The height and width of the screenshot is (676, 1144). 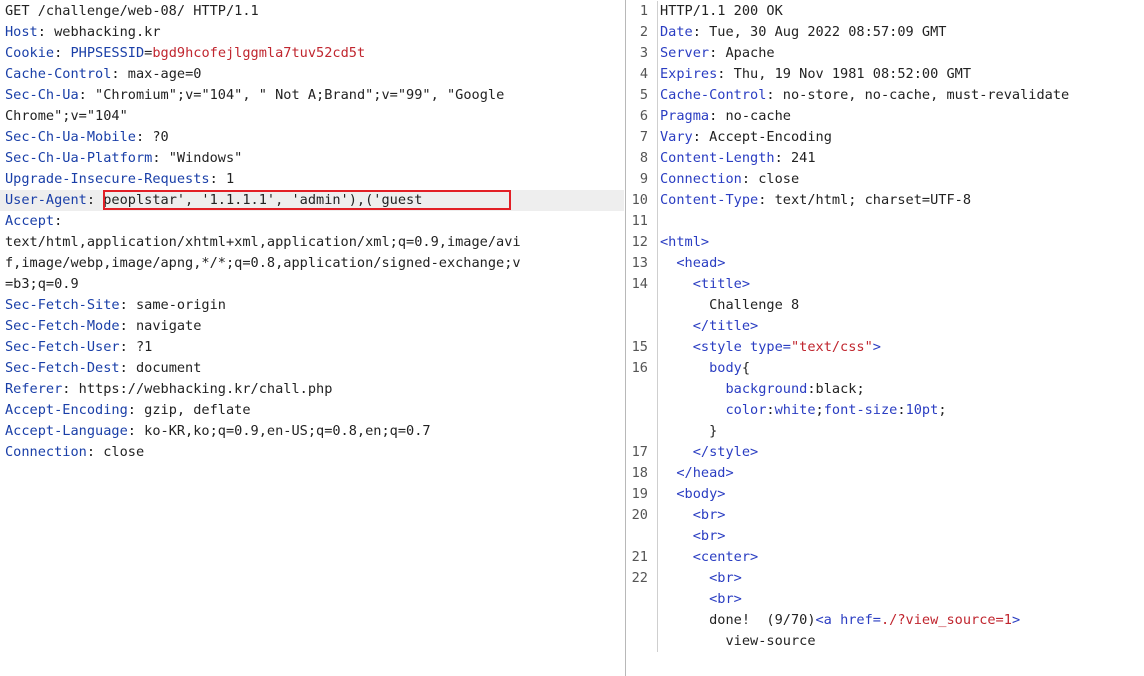 What do you see at coordinates (103, 74) in the screenshot?
I see `request-line-text: Cache-Control: max-age=0` at bounding box center [103, 74].